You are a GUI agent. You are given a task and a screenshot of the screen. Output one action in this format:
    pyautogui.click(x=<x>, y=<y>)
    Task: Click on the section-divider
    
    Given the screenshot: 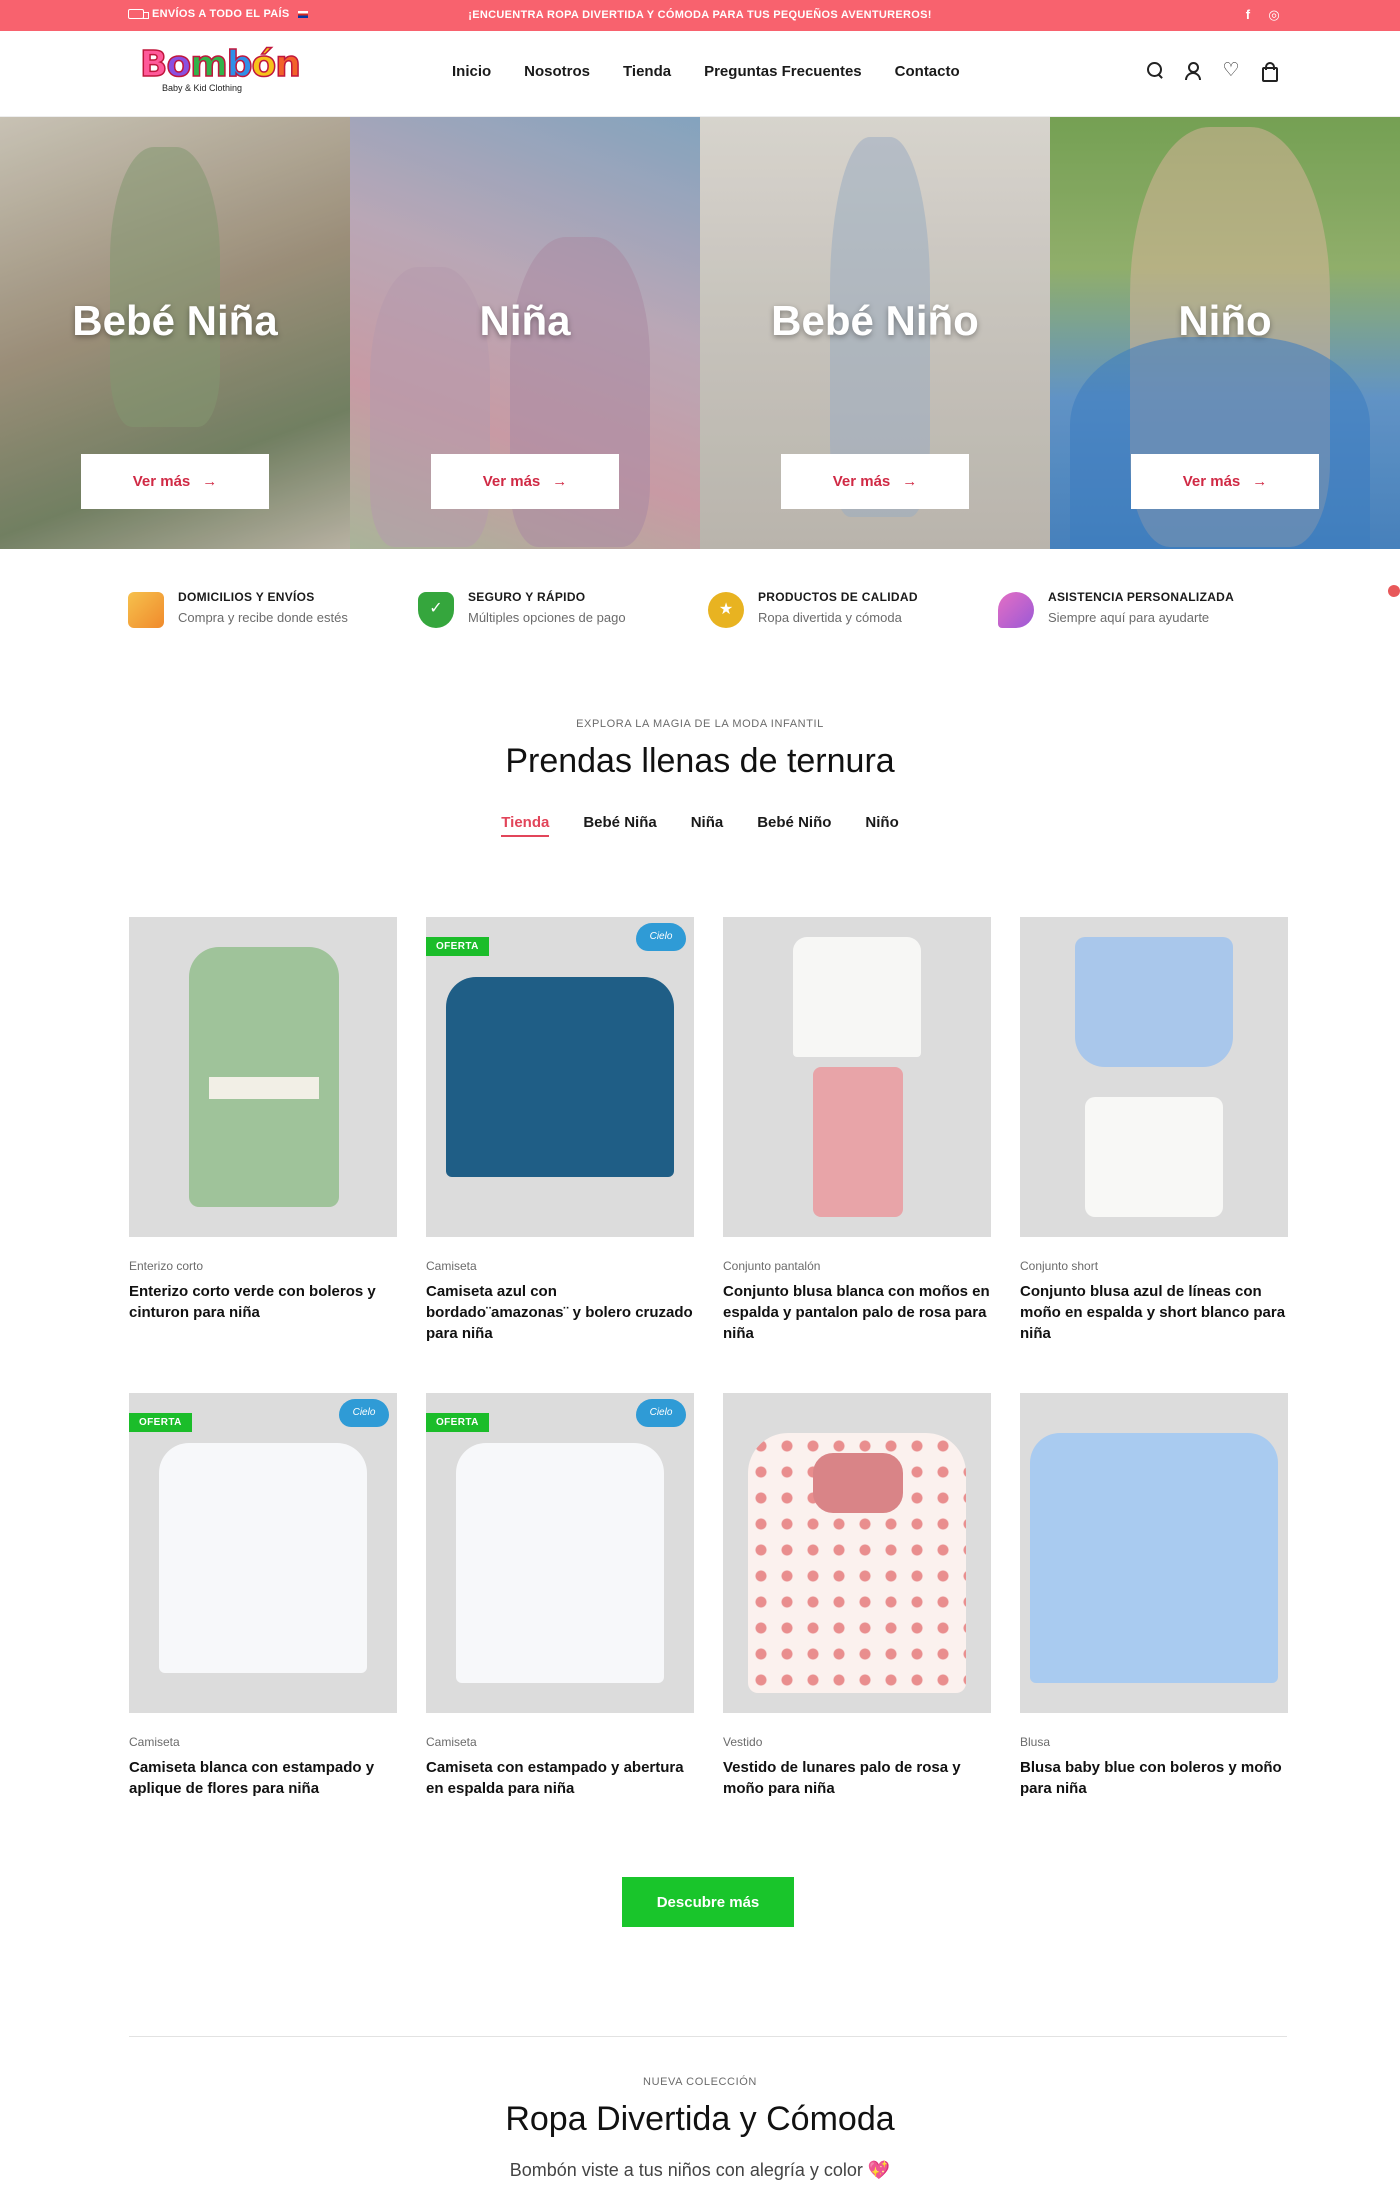 What is the action you would take?
    pyautogui.click(x=708, y=2036)
    